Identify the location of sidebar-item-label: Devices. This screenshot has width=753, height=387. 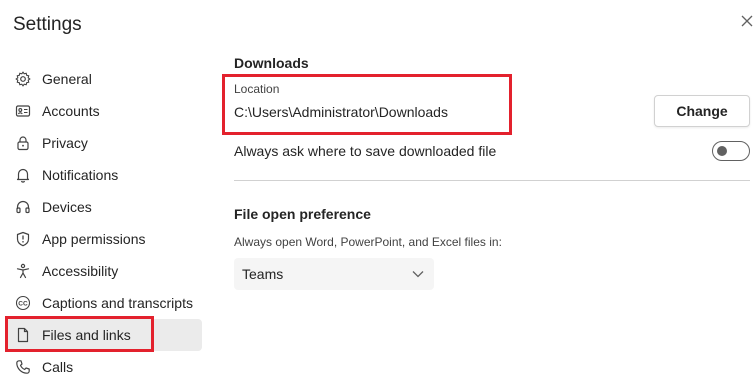
(67, 207).